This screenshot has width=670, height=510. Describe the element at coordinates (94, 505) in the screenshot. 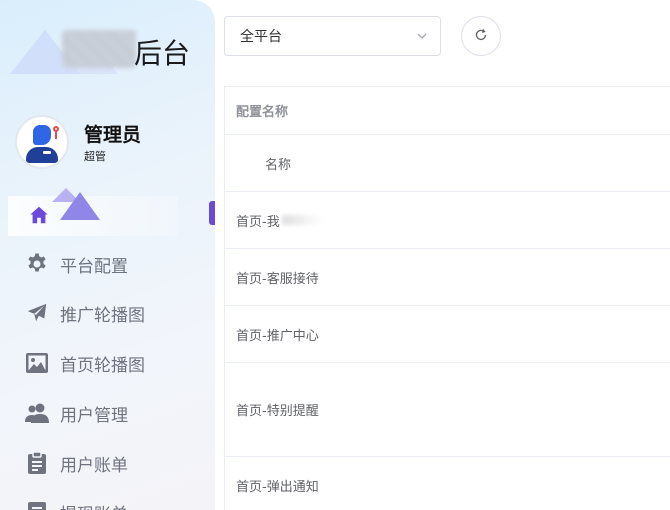

I see `sidebar-item-label: 提现账单` at that location.